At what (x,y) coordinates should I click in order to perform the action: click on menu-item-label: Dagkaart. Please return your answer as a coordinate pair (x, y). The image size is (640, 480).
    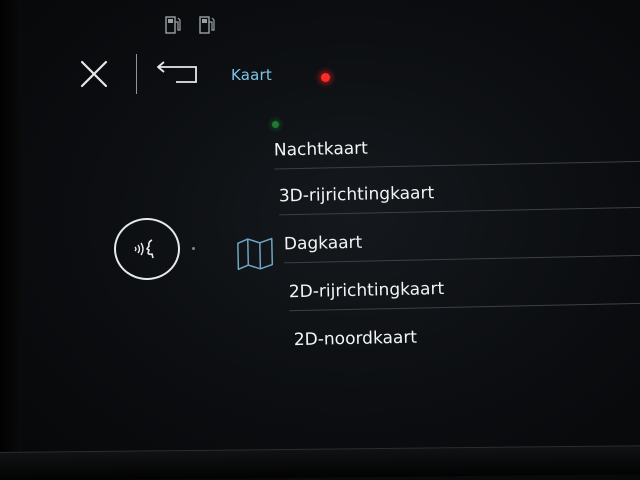
    Looking at the image, I should click on (323, 243).